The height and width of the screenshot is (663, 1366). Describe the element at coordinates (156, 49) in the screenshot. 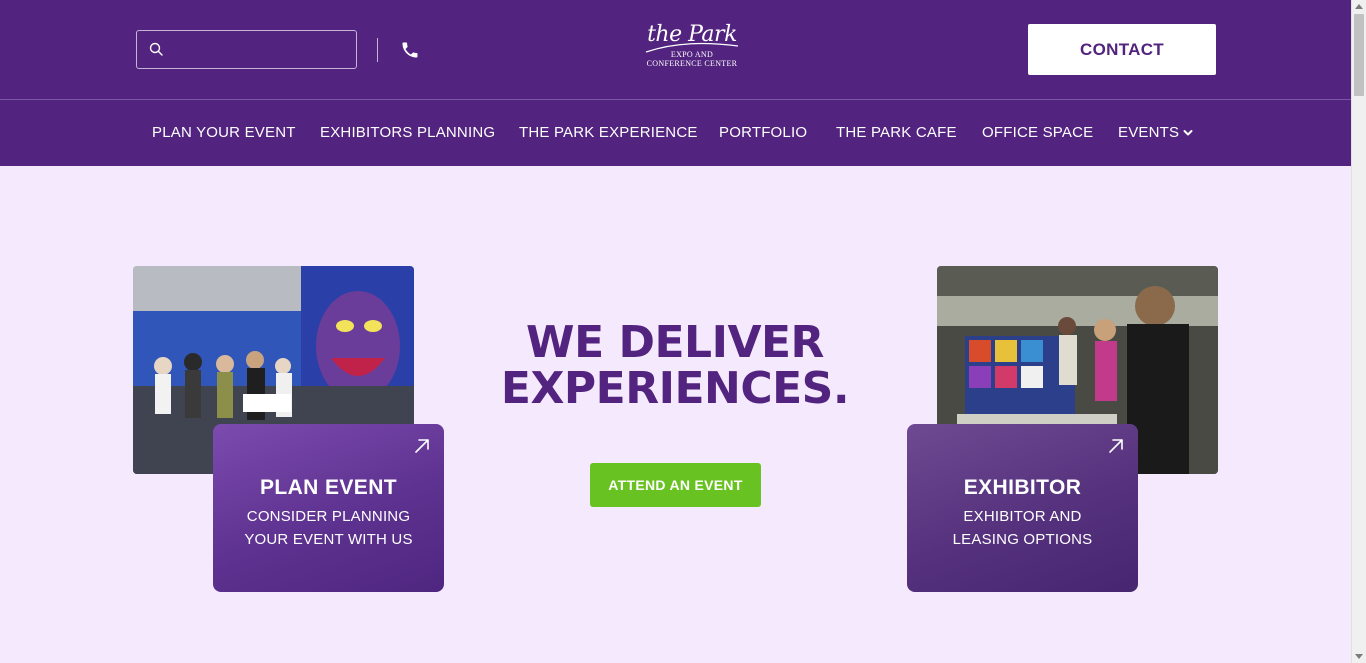

I see `search-icon` at that location.